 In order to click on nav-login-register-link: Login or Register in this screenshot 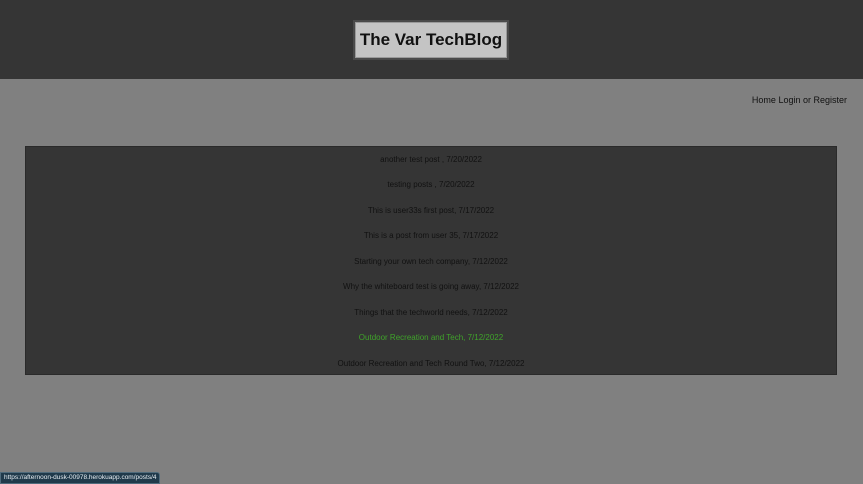, I will do `click(812, 100)`.